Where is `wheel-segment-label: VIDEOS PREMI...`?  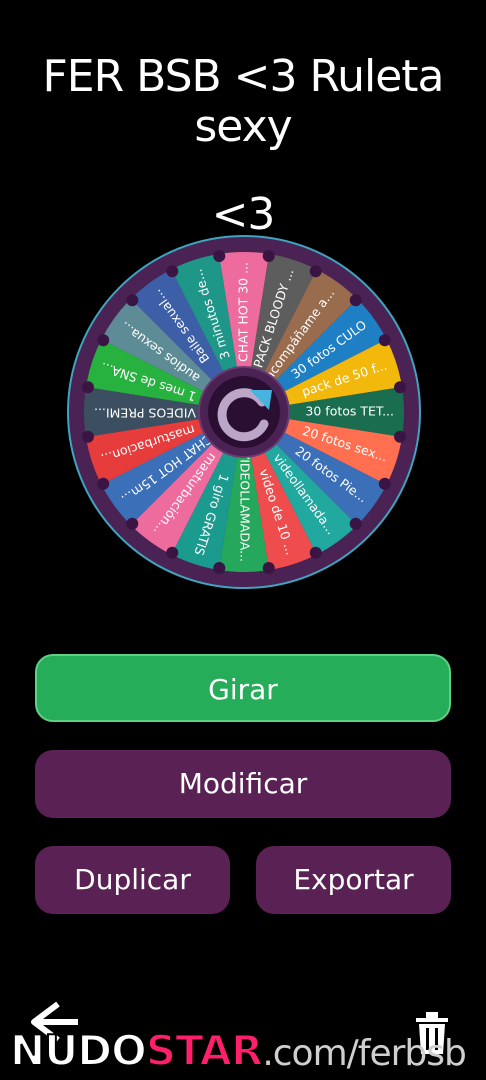 wheel-segment-label: VIDEOS PREMI... is located at coordinates (145, 413).